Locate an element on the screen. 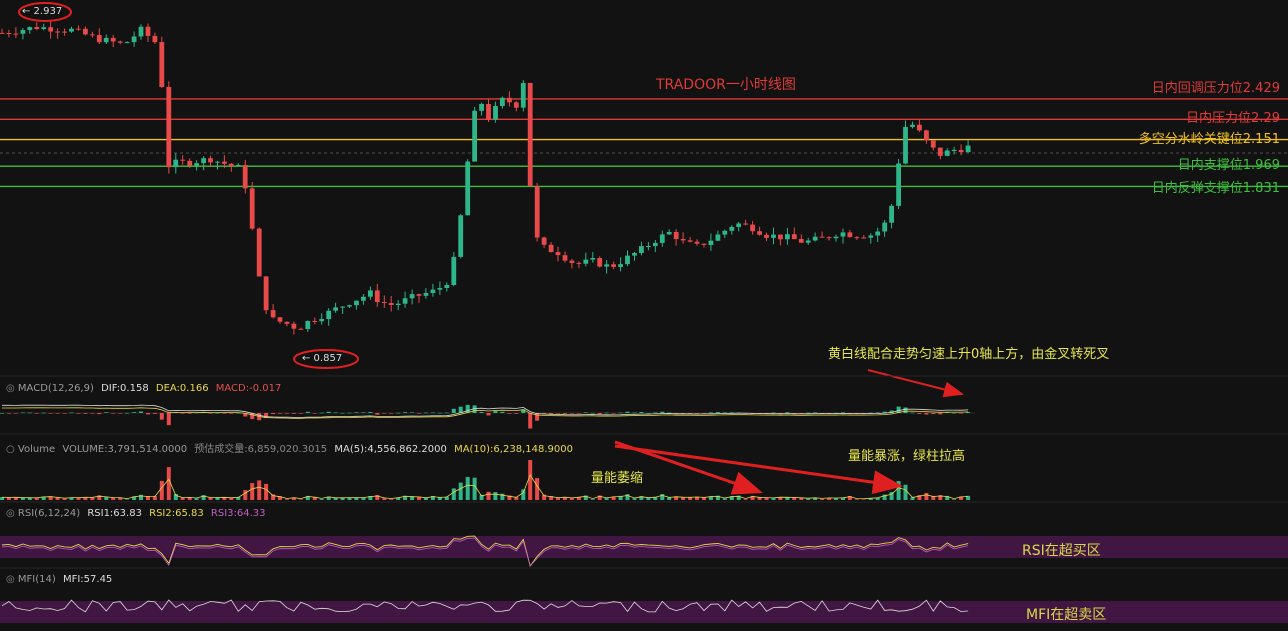 The image size is (1288, 631). rsi3-value: RSI3:64.33 is located at coordinates (238, 513).